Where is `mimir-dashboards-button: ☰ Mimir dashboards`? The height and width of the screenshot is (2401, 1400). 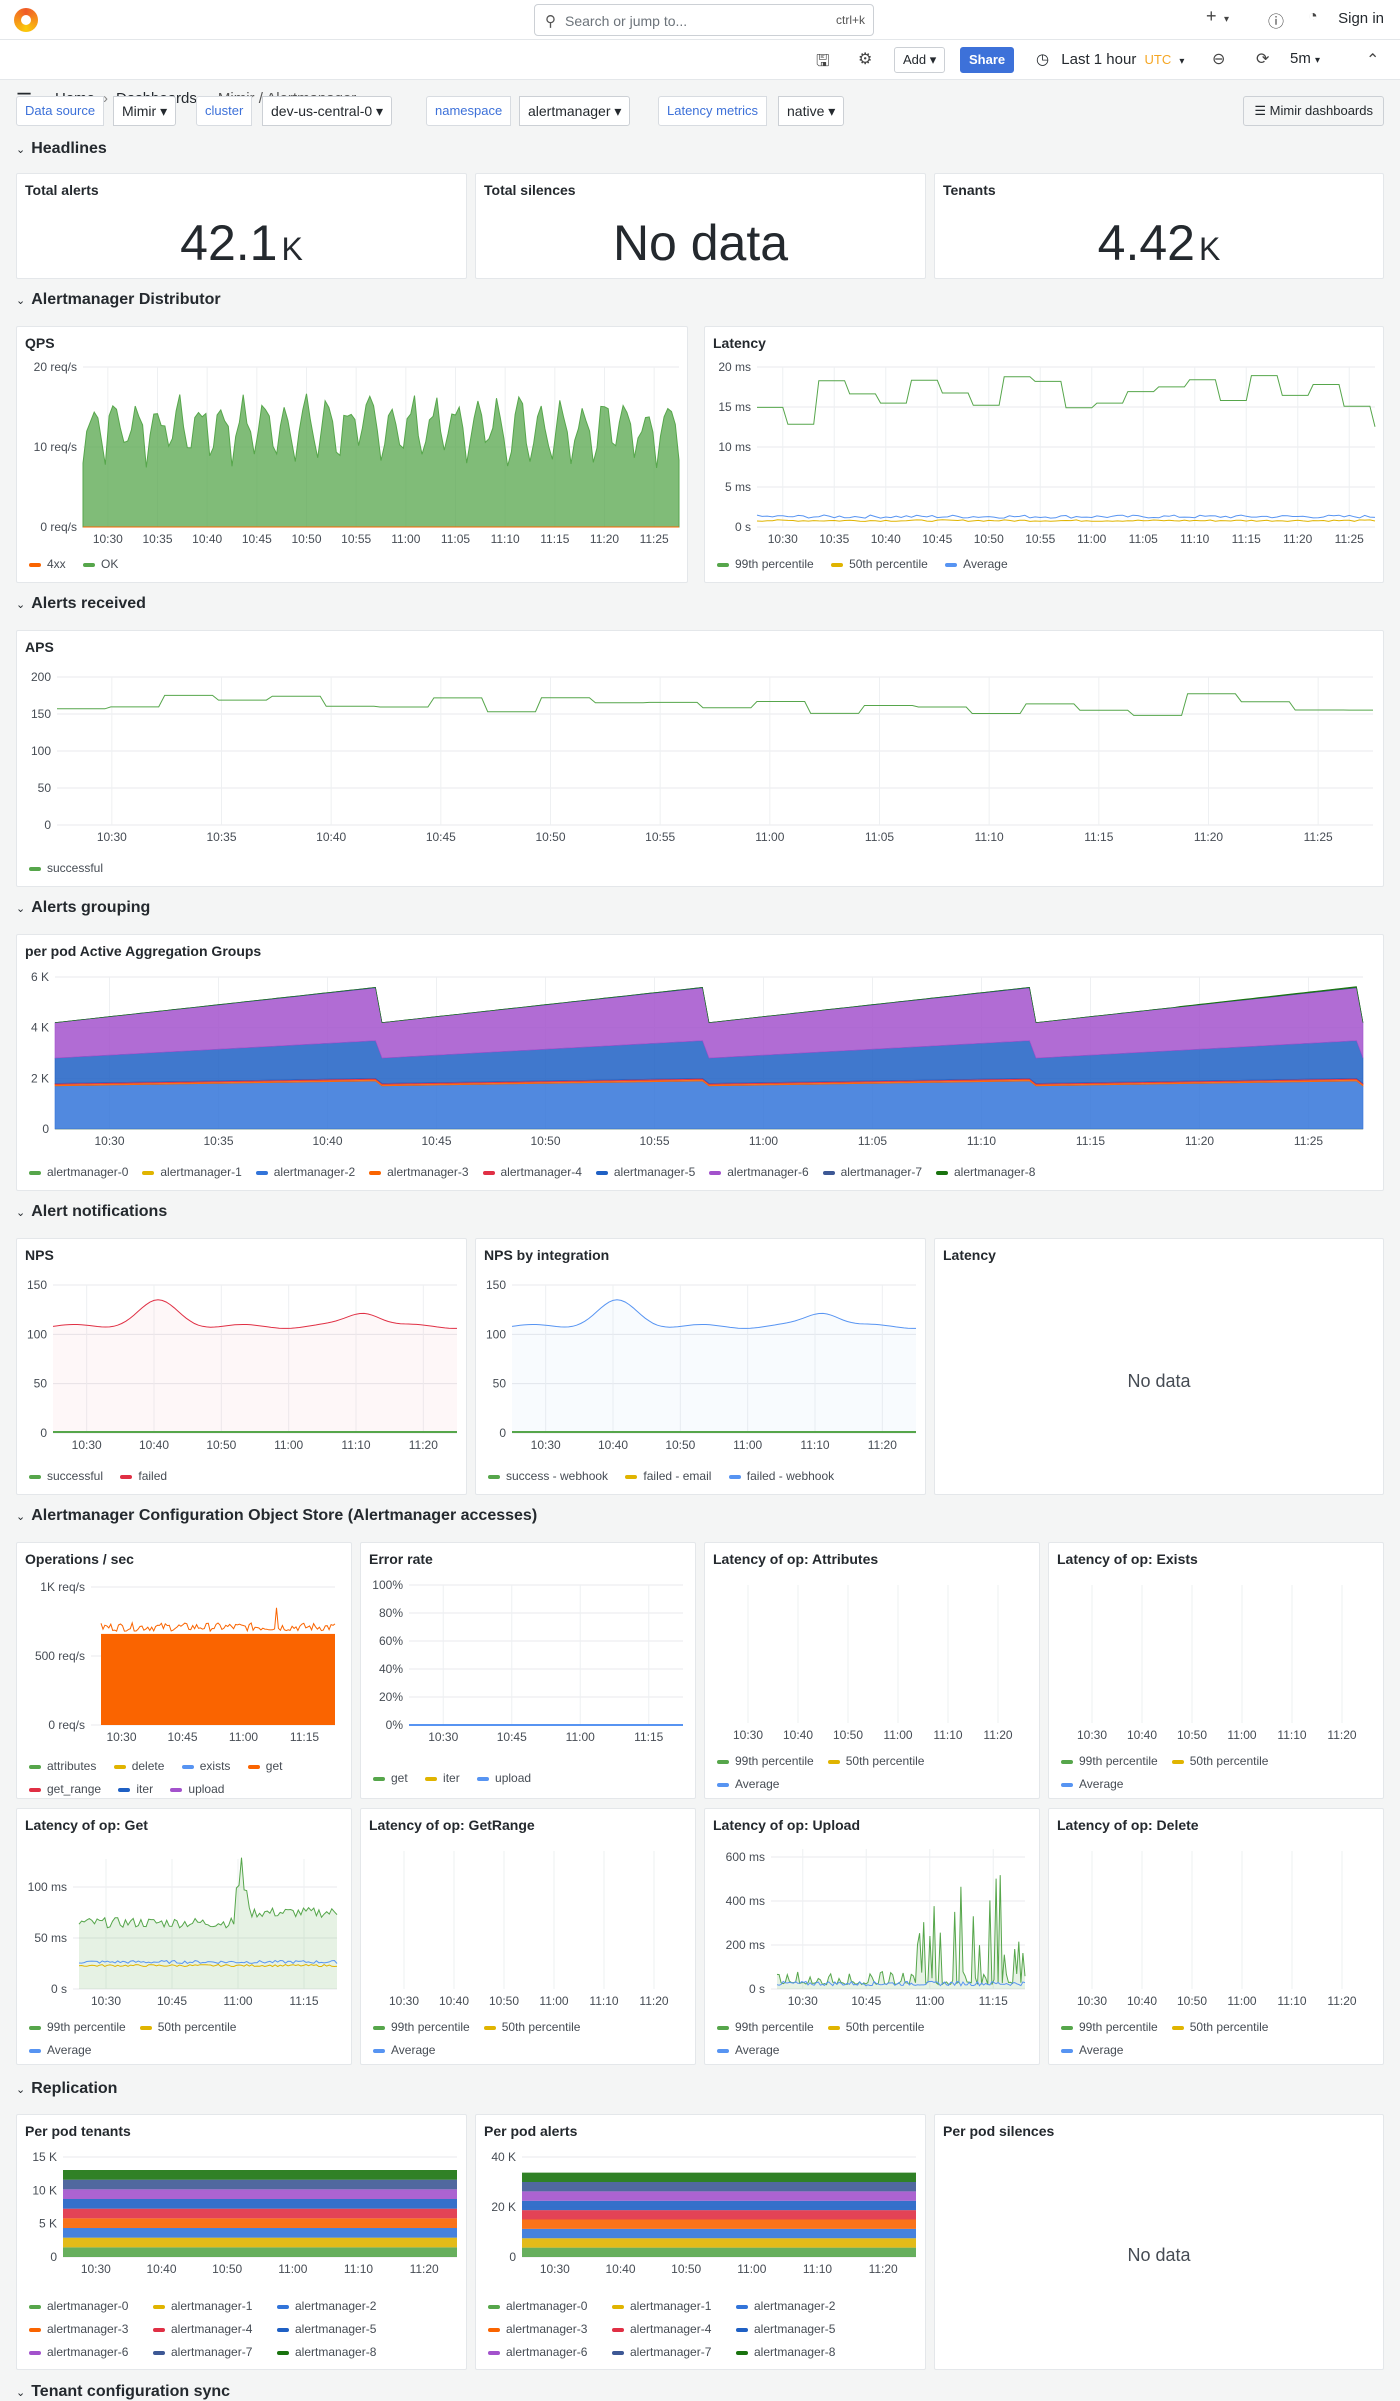
mimir-dashboards-button: ☰ Mimir dashboards is located at coordinates (1313, 111).